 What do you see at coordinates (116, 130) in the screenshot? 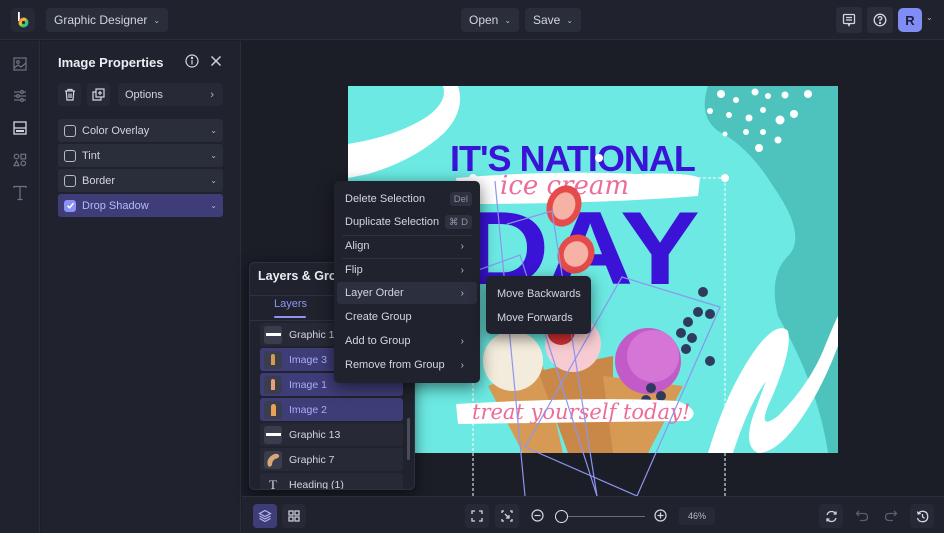
I see `row-label: Color Overlay` at bounding box center [116, 130].